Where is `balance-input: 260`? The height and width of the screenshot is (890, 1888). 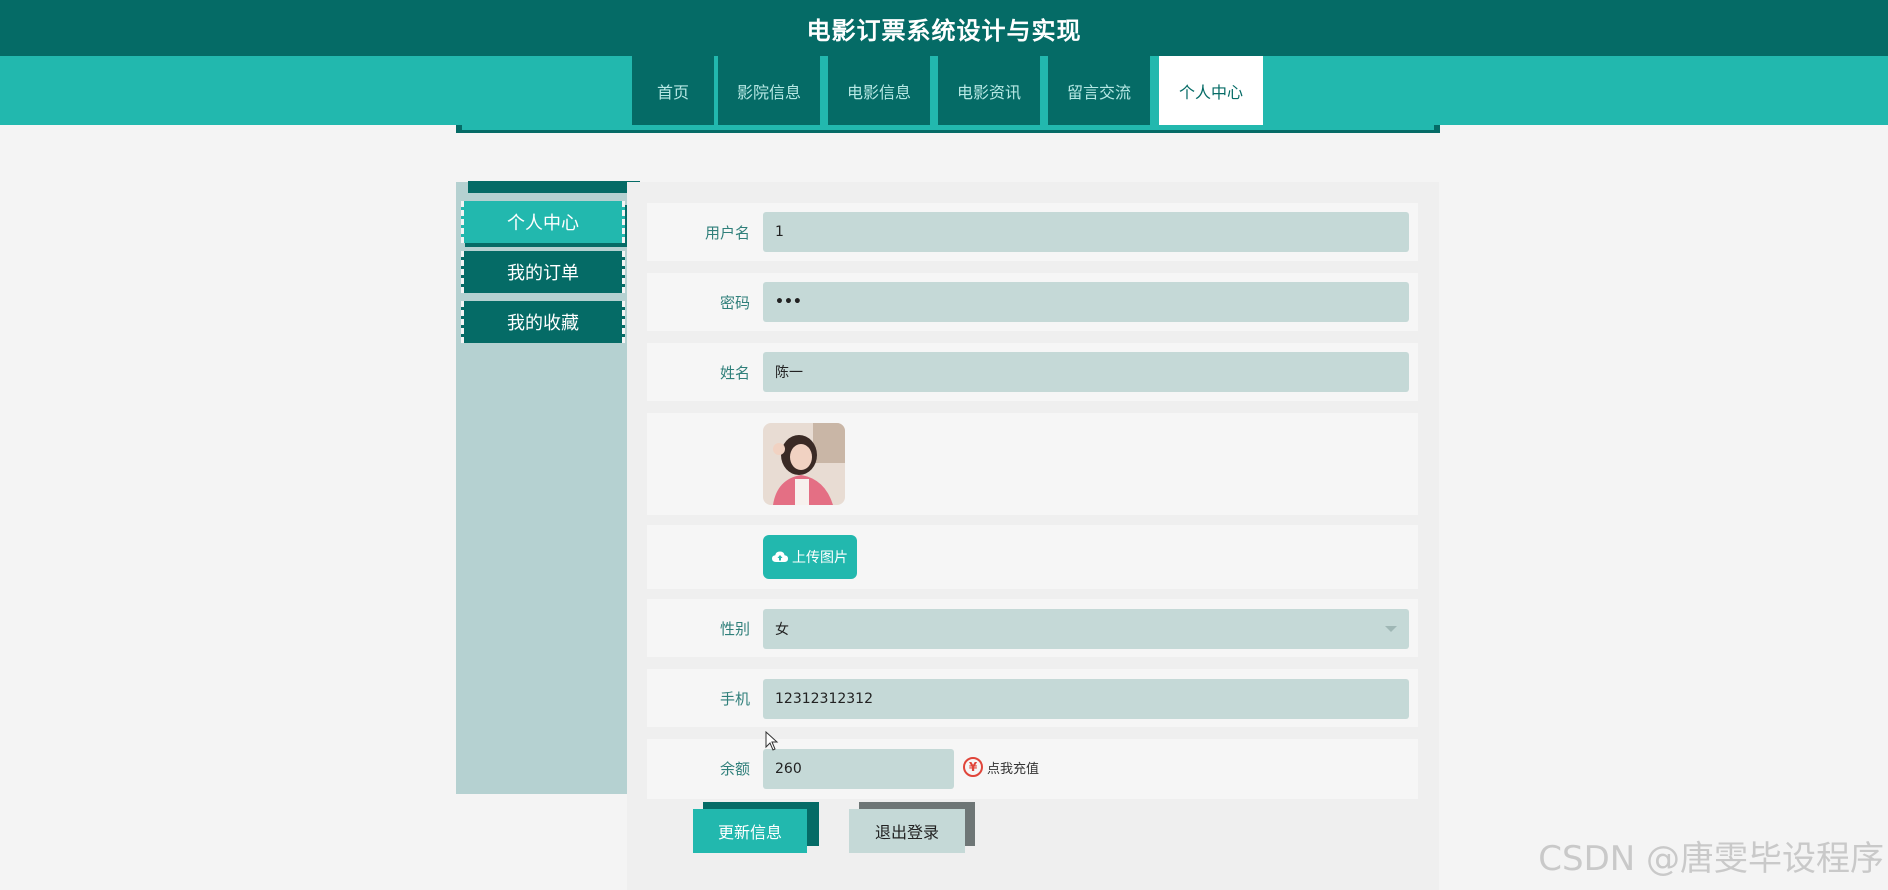
balance-input: 260 is located at coordinates (858, 769).